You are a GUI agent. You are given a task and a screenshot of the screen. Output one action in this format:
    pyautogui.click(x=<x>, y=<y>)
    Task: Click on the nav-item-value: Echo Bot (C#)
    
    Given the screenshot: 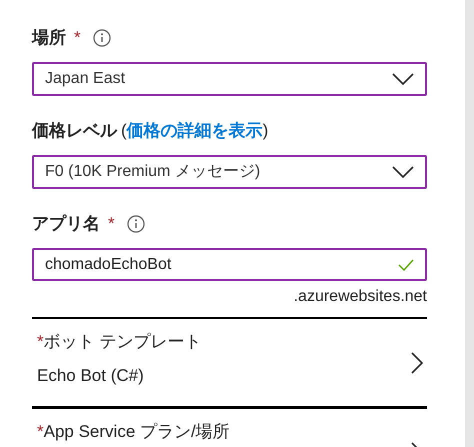 What is the action you would take?
    pyautogui.click(x=91, y=375)
    